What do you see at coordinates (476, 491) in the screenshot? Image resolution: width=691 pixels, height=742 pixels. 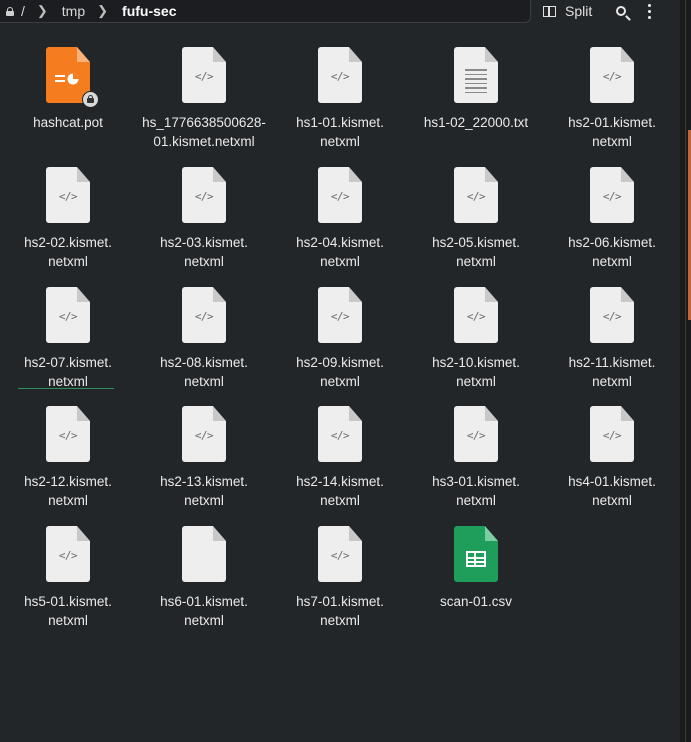 I see `file-name: hs3-01.kismet. netxml` at bounding box center [476, 491].